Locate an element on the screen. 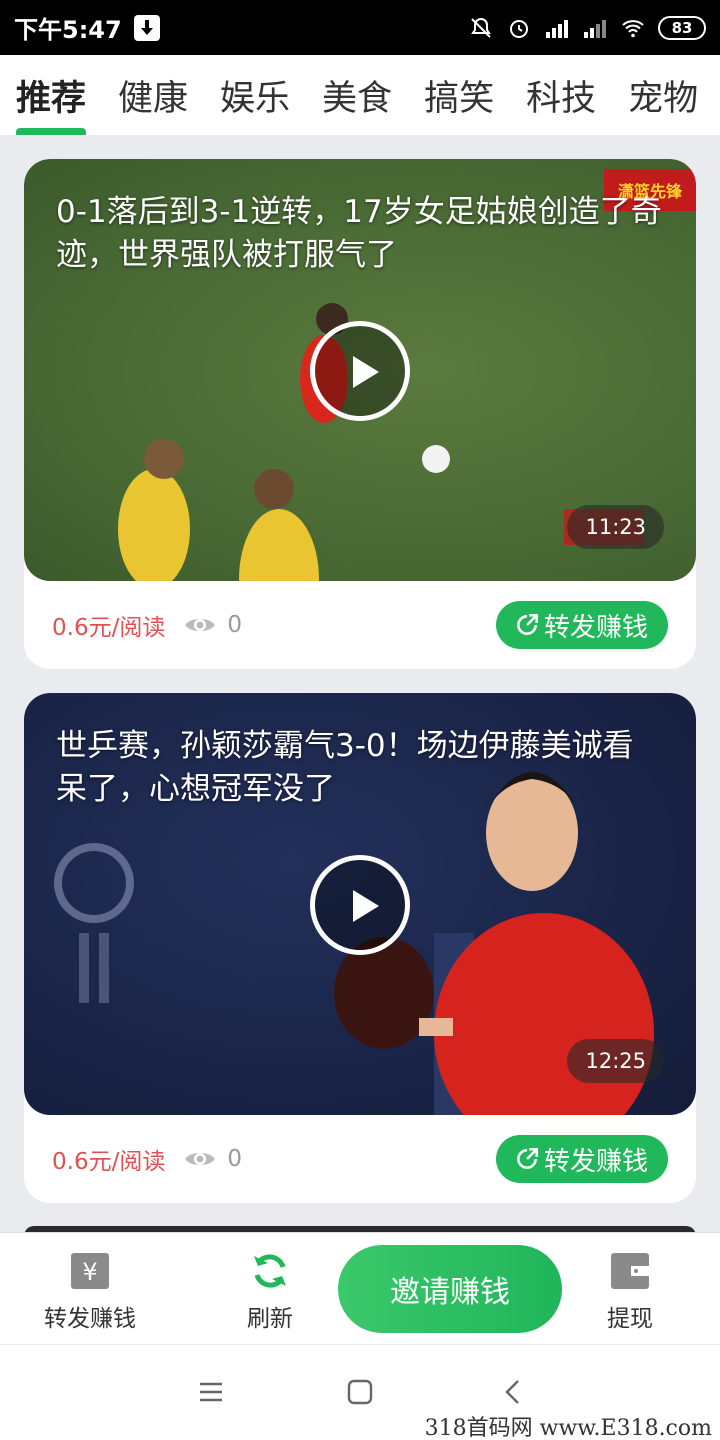  alarm-icon is located at coordinates (519, 28).